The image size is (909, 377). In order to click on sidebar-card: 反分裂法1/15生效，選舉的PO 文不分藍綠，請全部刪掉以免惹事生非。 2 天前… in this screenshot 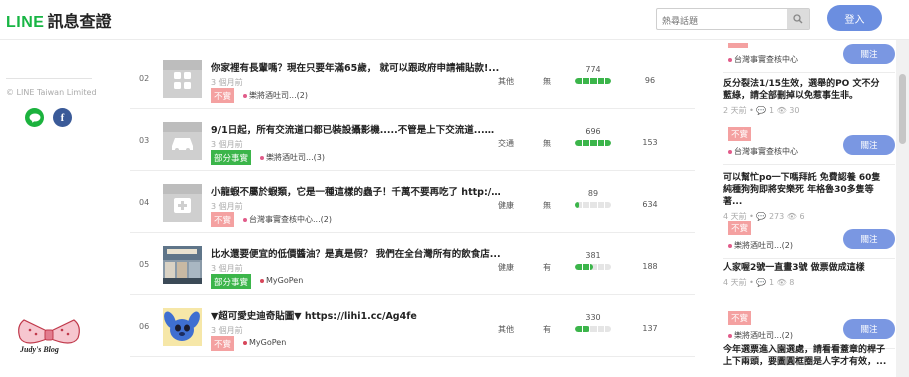, I will do `click(808, 97)`.